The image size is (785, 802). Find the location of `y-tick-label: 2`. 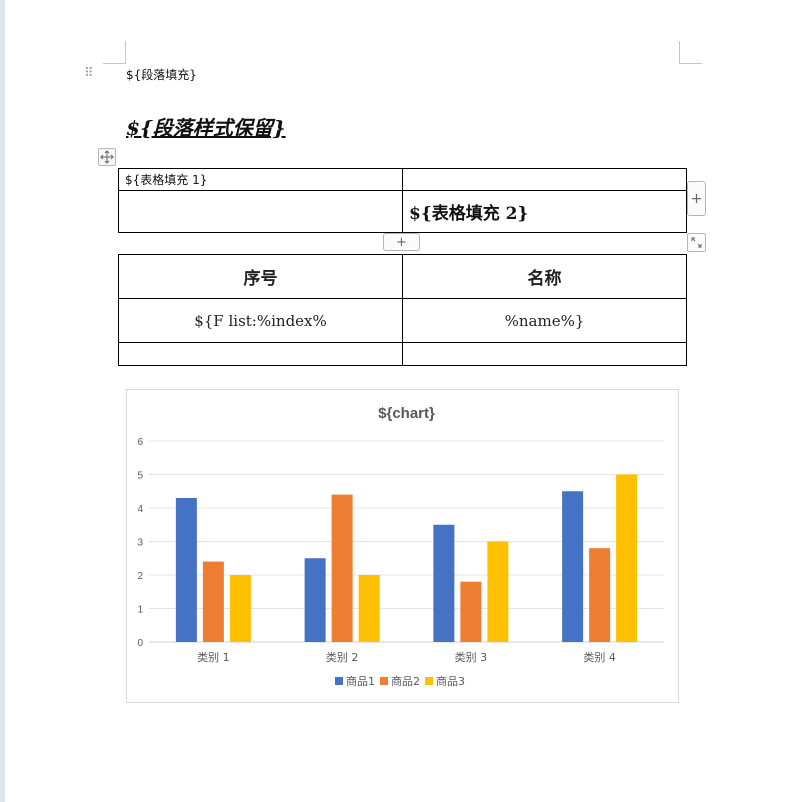

y-tick-label: 2 is located at coordinates (140, 576).